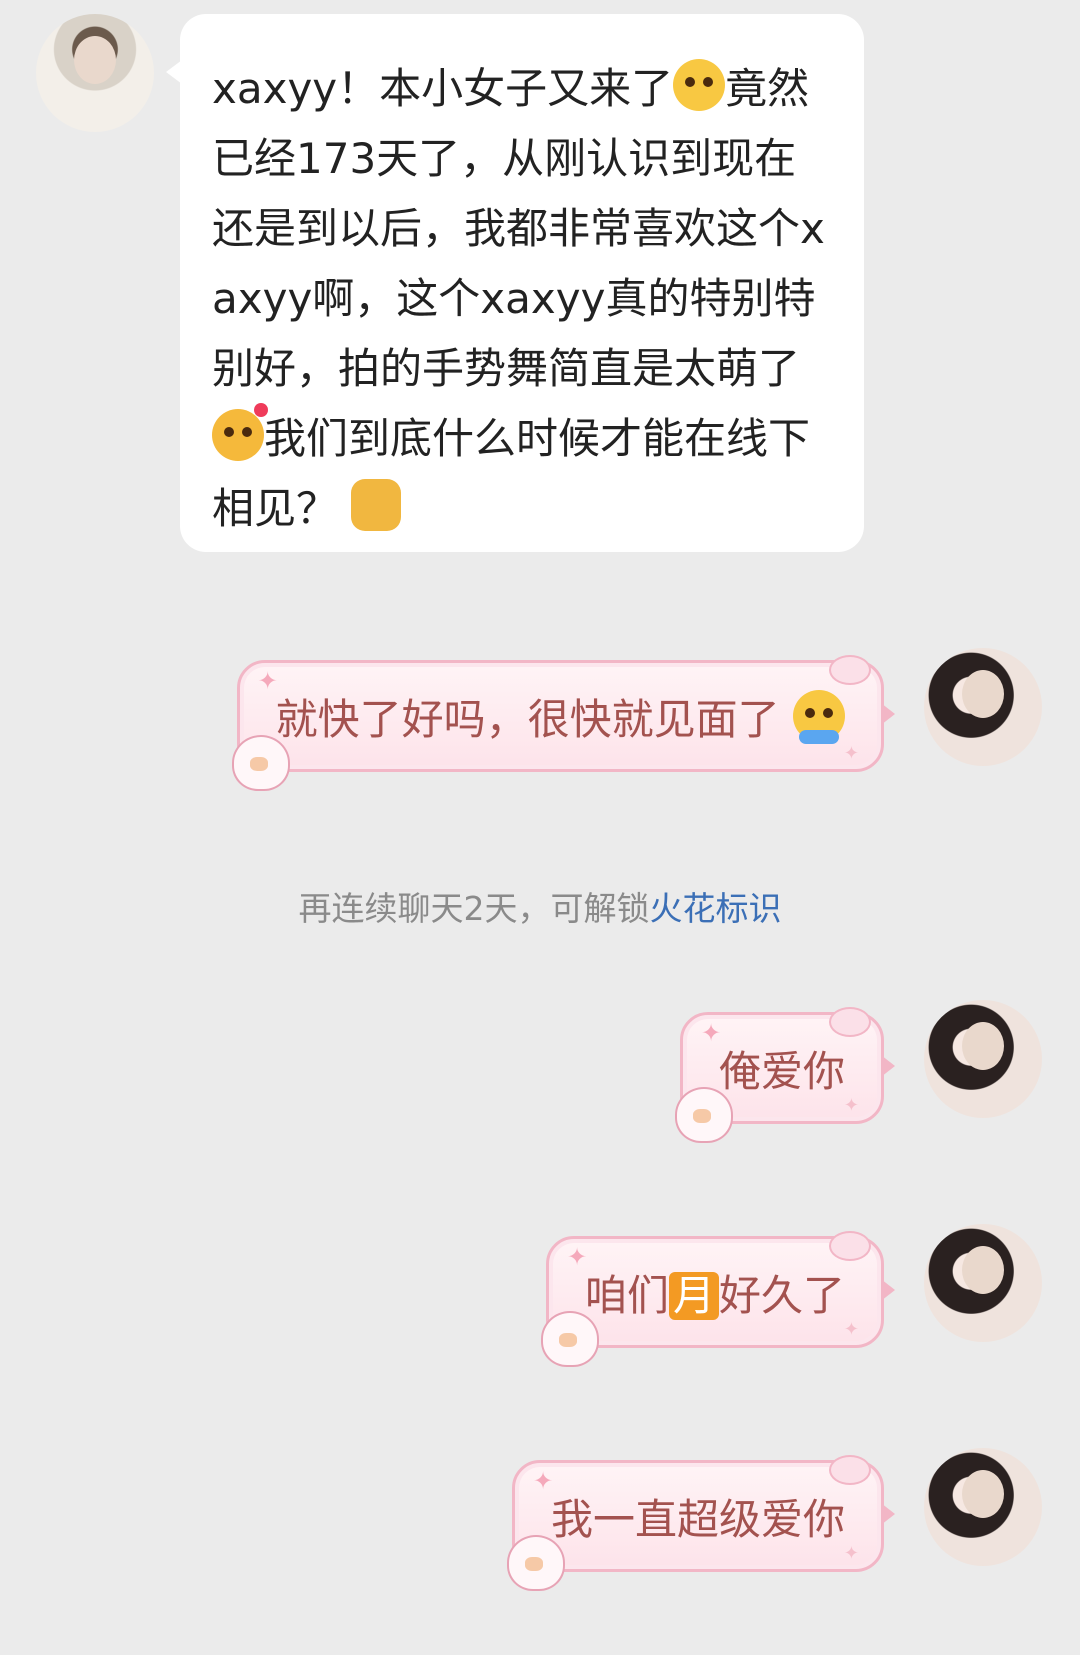  I want to click on smiling-face-with-hearts-icon, so click(240, 432).